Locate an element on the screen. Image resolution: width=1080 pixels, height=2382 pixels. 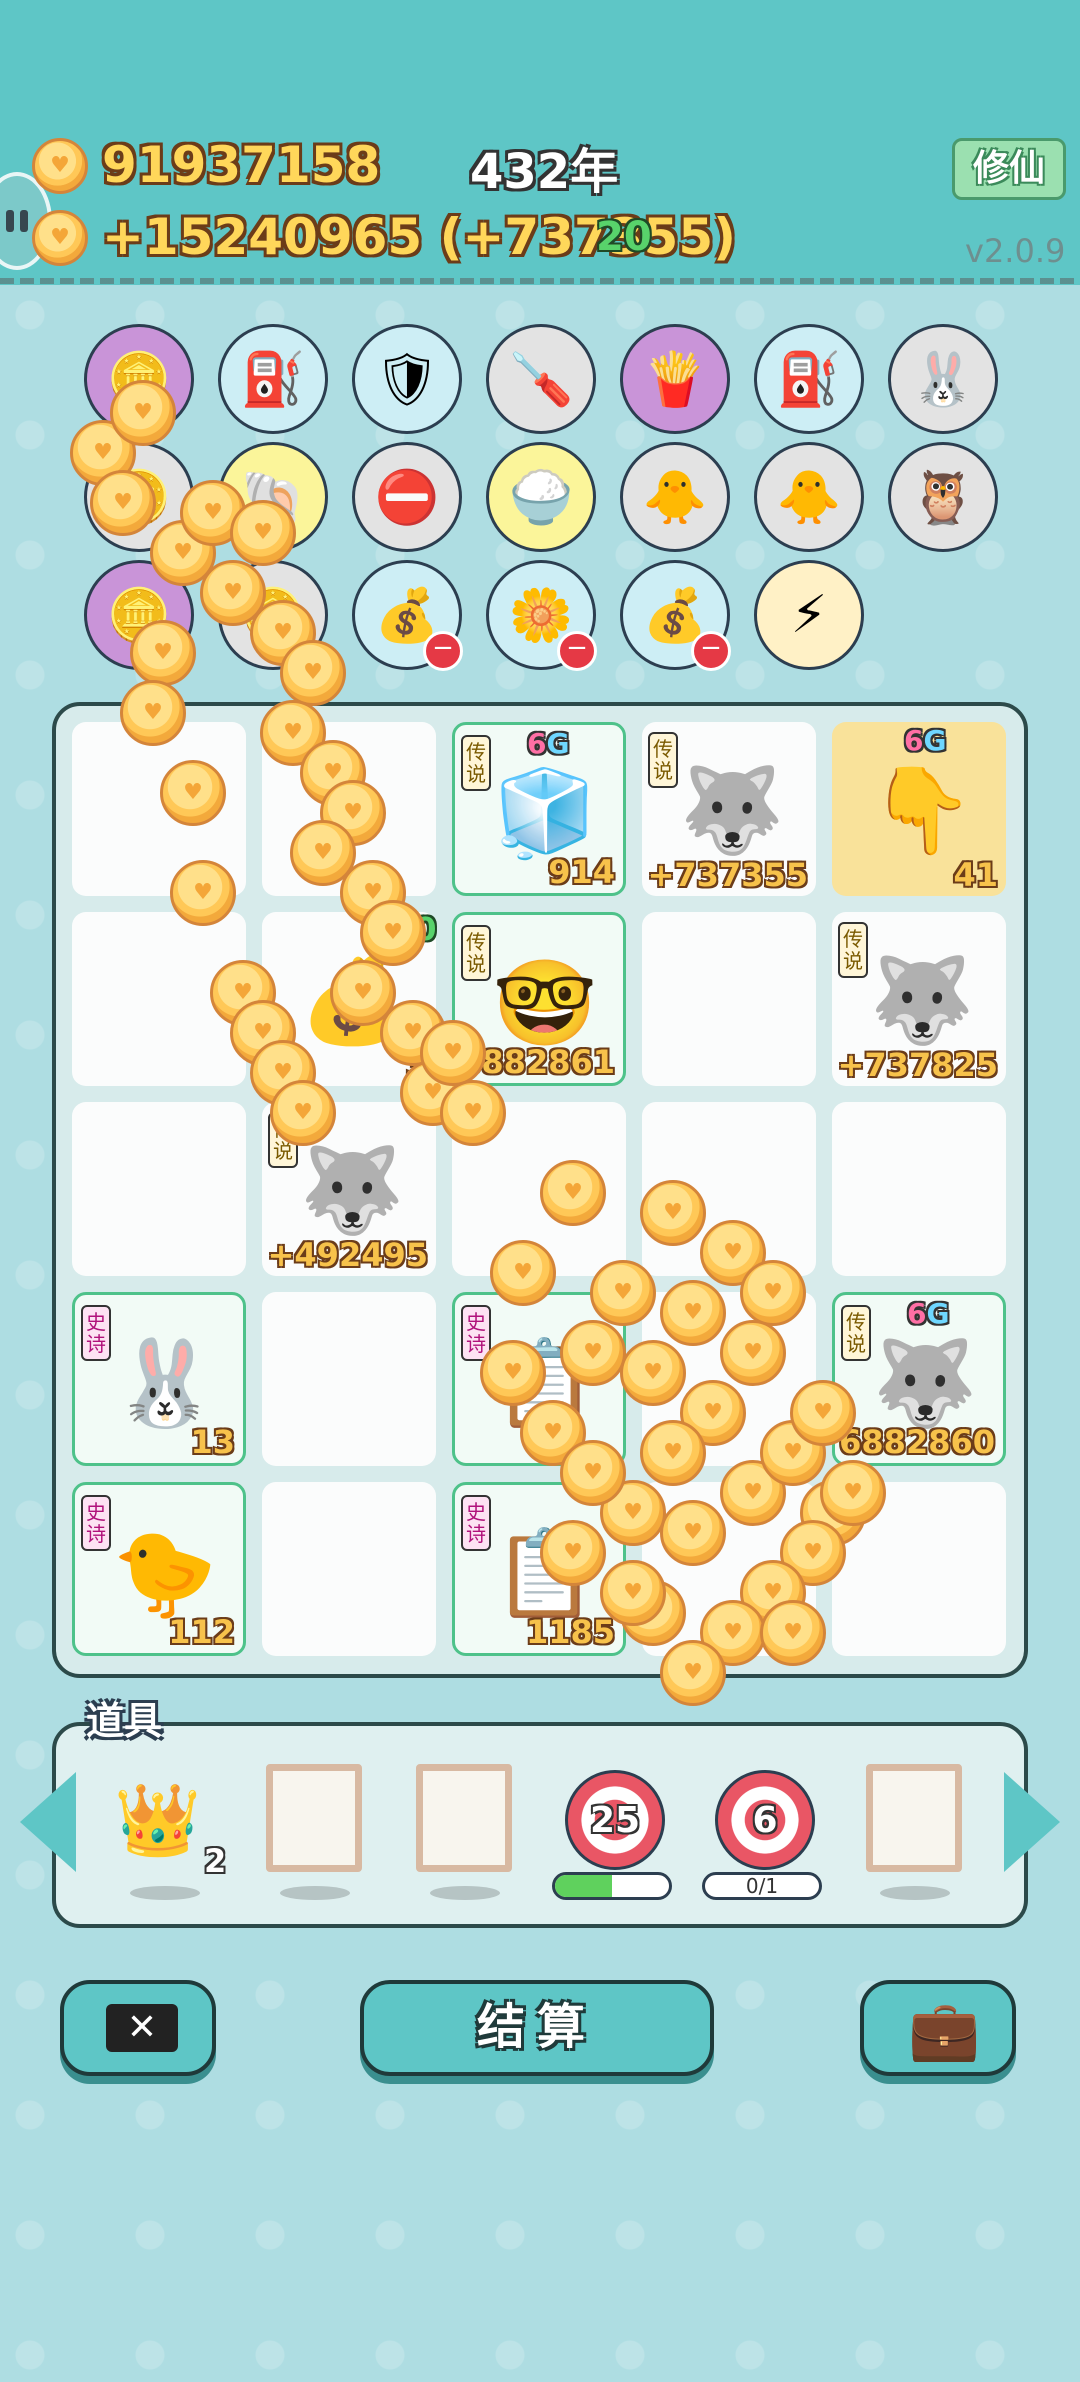
crown-icon: 👑 is located at coordinates (157, 1820).